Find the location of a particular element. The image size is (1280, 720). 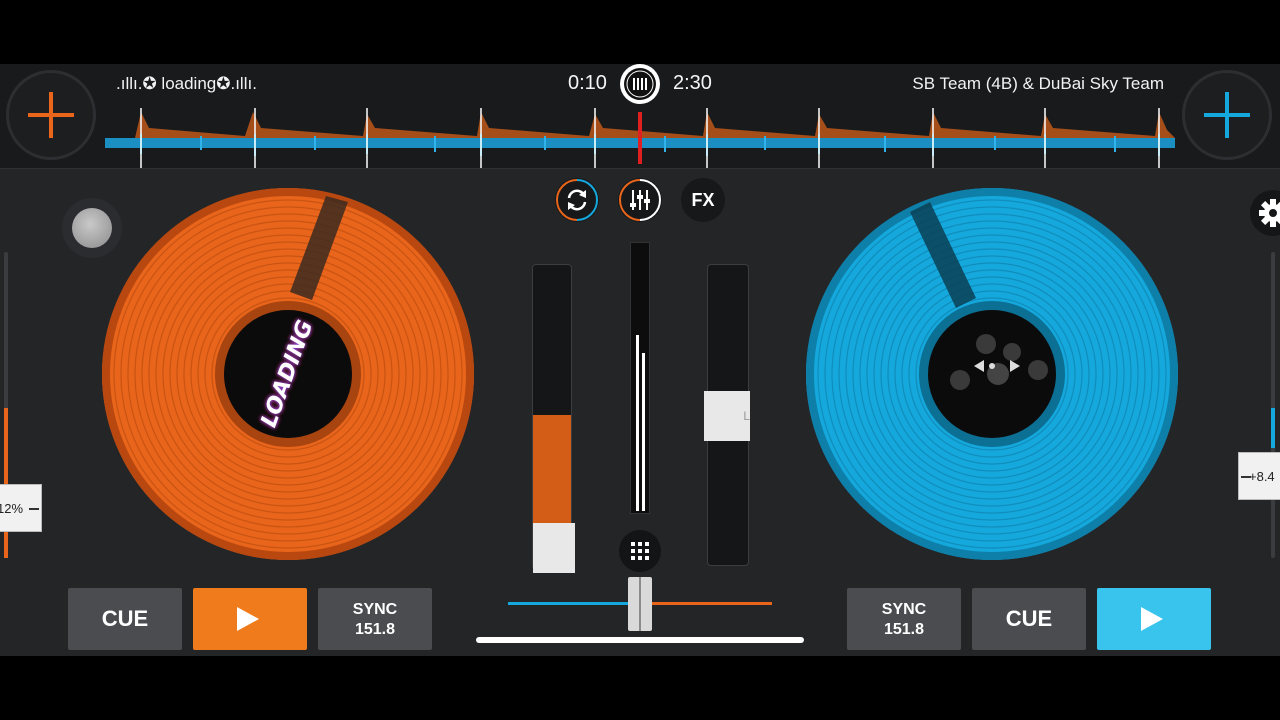

pads-button is located at coordinates (640, 551).